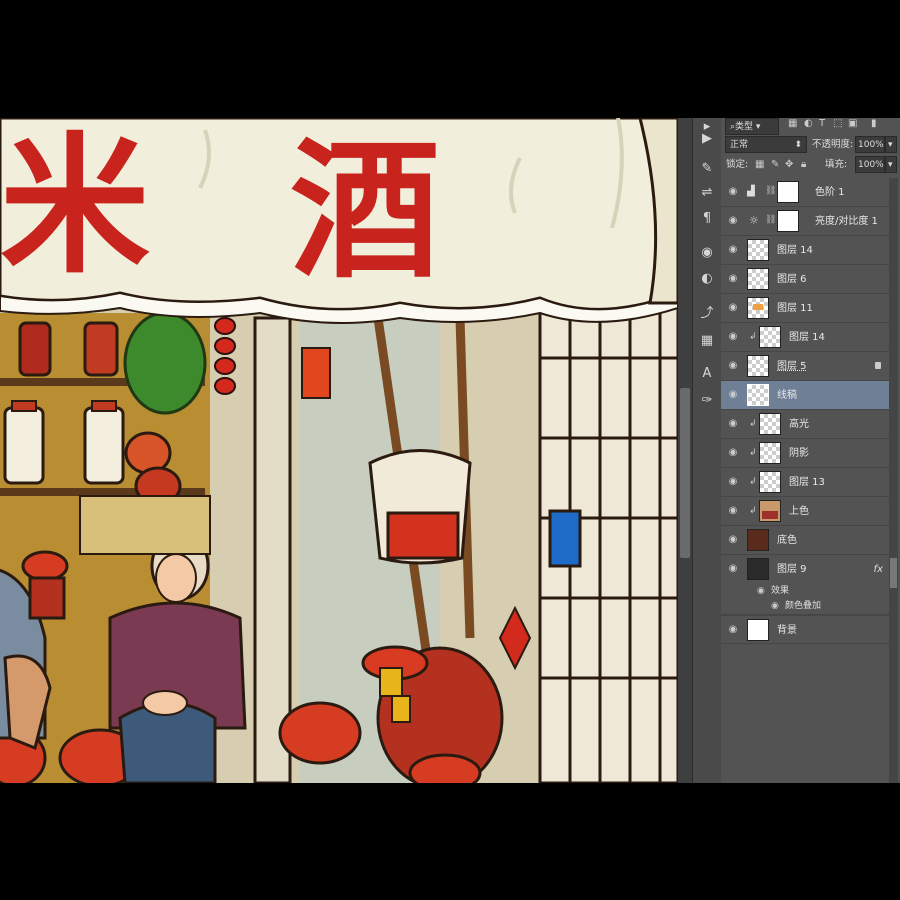 This screenshot has width=900, height=900. Describe the element at coordinates (707, 279) in the screenshot. I see `adjustments-icon: ◐` at that location.